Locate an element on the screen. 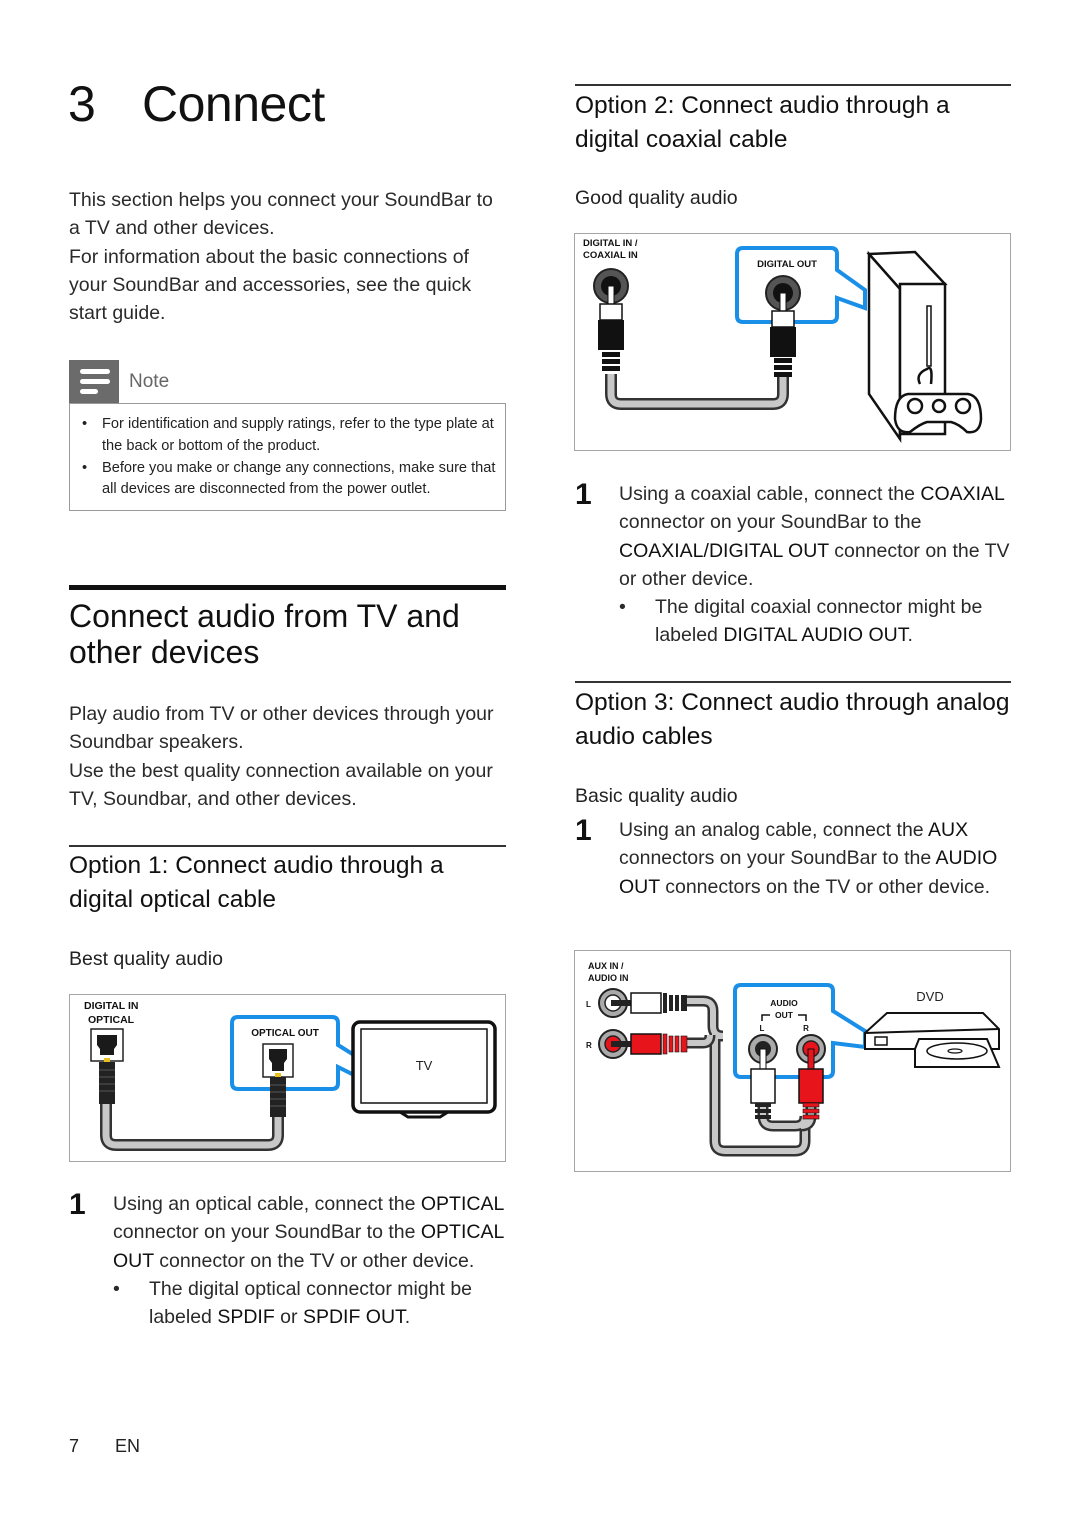 The image size is (1080, 1527). language-code: EN is located at coordinates (128, 1446).